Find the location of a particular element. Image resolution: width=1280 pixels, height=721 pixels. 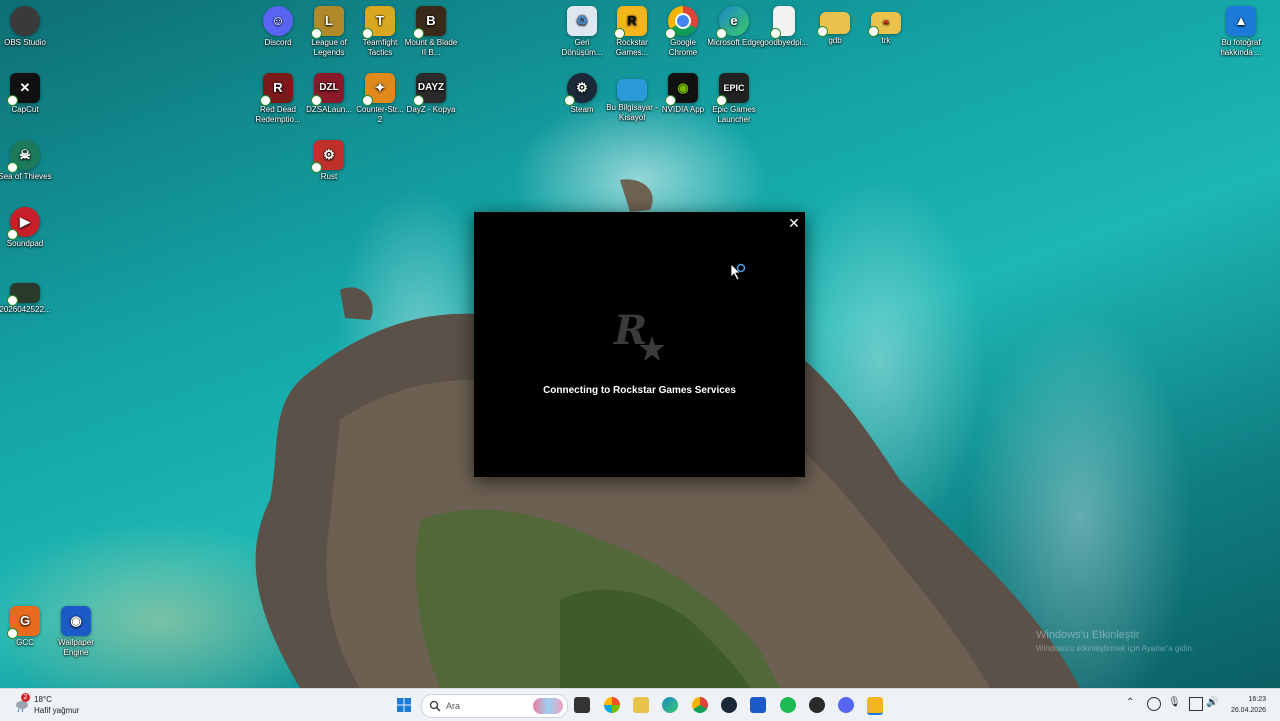

monitor-icon is located at coordinates (632, 90).